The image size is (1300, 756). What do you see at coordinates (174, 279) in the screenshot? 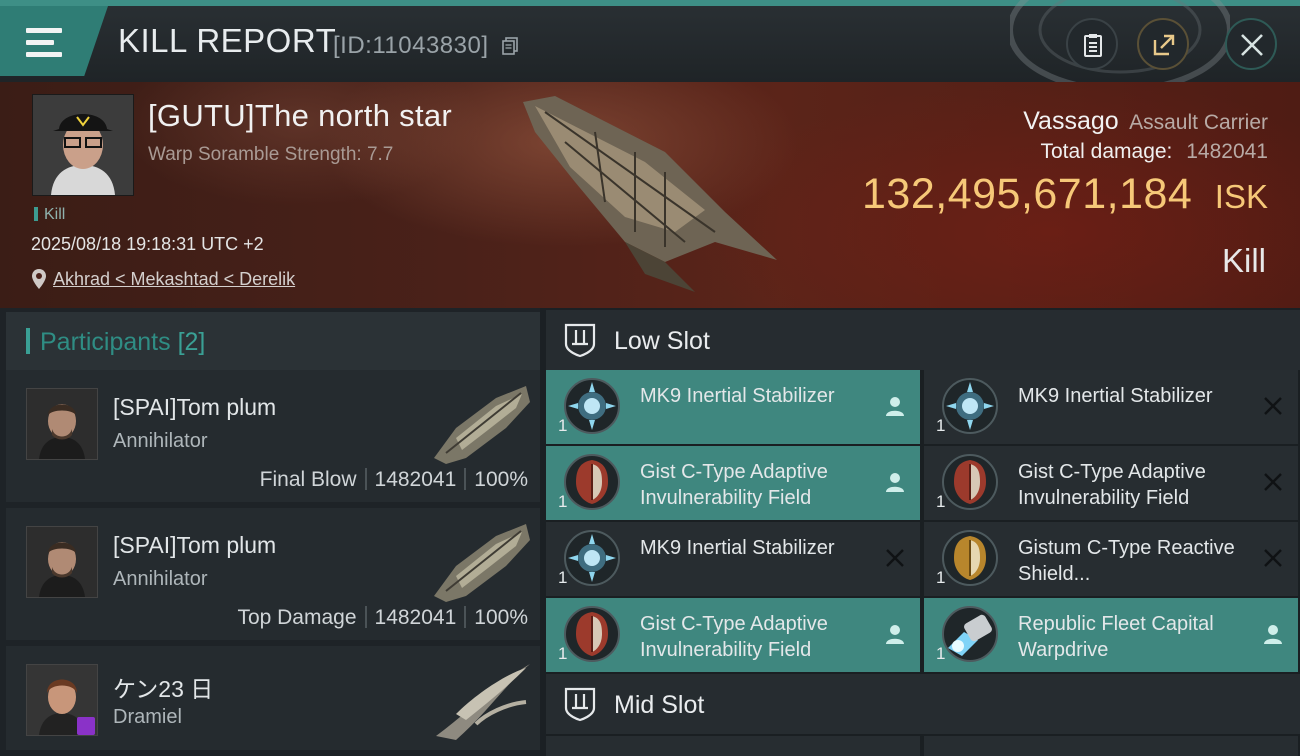
I see `kill-location-link: Akhrad < Mekashtad < Derelik` at bounding box center [174, 279].